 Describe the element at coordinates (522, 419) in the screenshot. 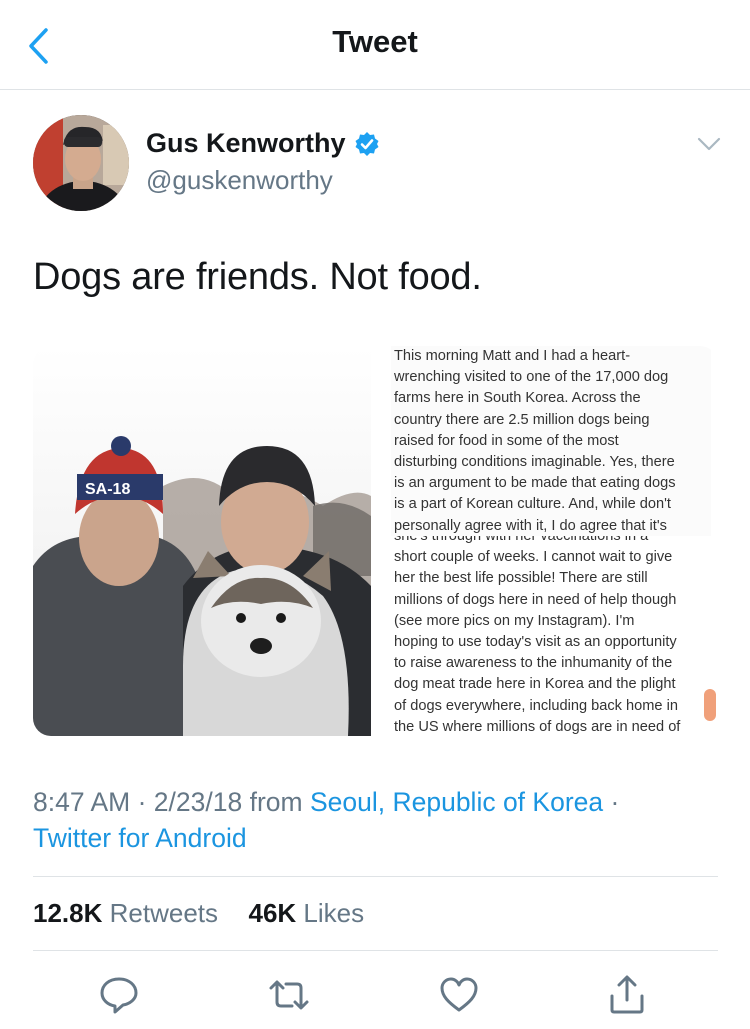

I see `note-line: country there are 2.5 million dogs being` at that location.